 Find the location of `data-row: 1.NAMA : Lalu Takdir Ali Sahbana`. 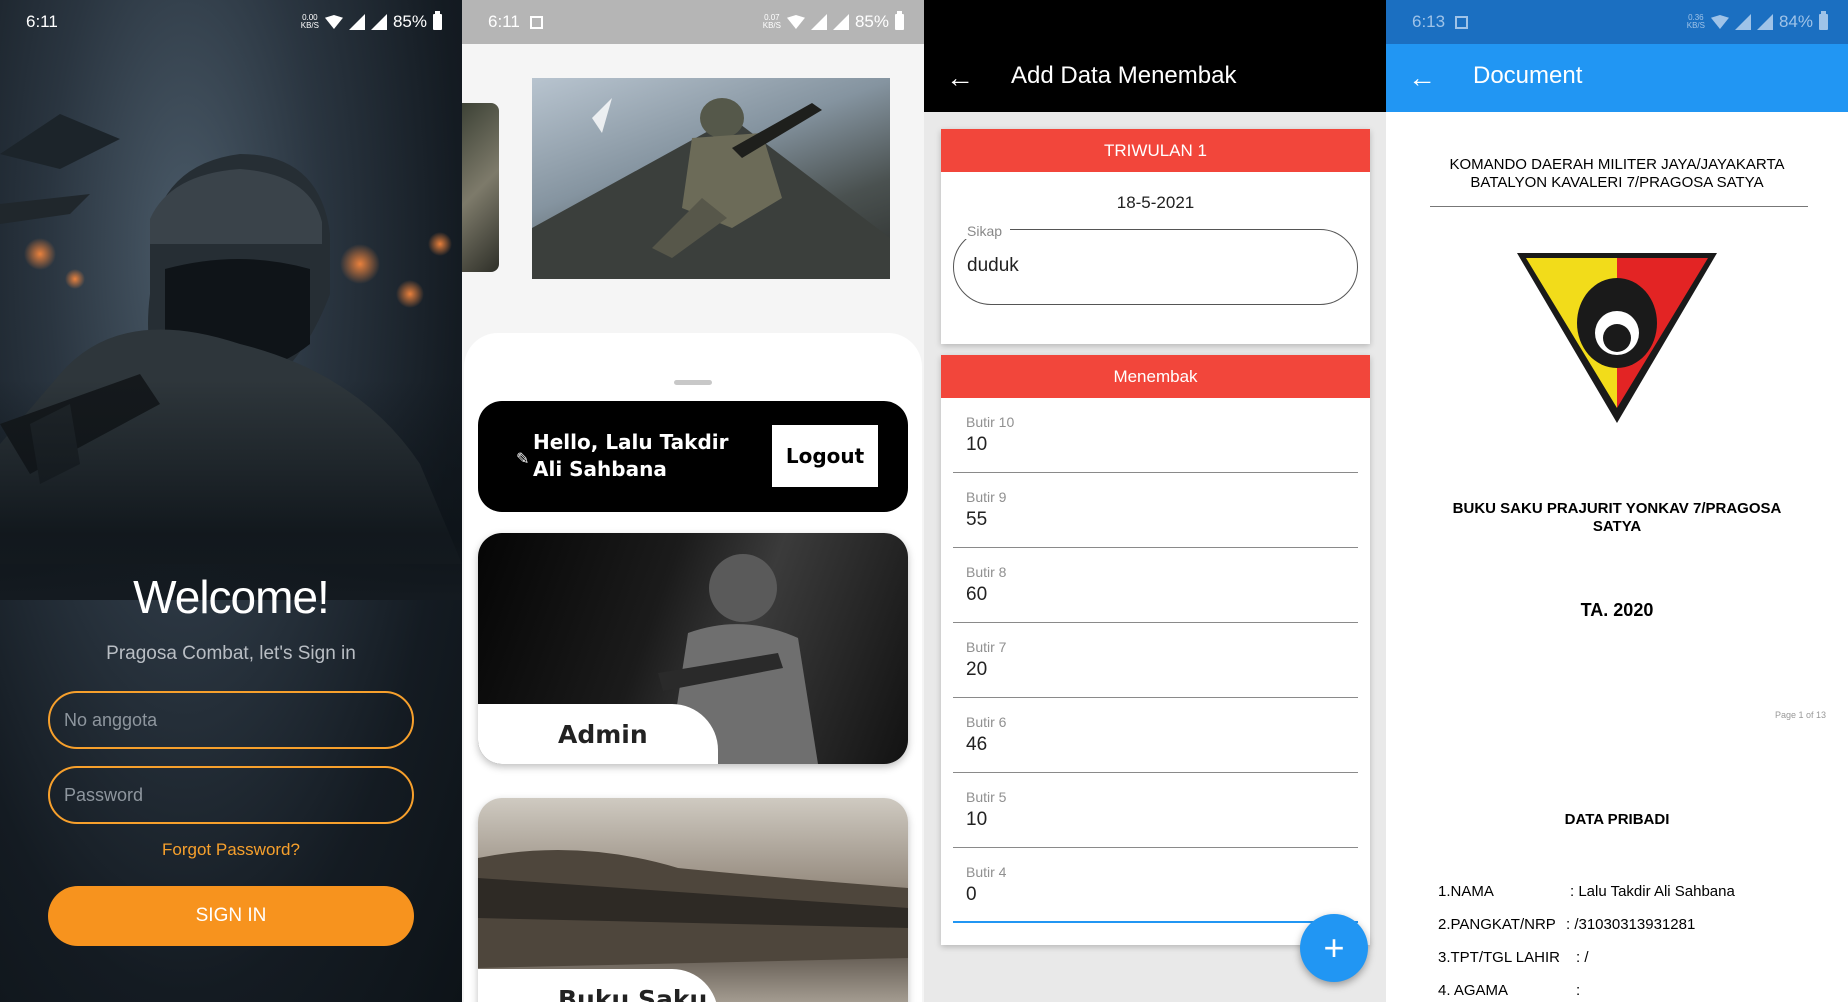

data-row: 1.NAMA : Lalu Takdir Ali Sahbana is located at coordinates (1586, 891).